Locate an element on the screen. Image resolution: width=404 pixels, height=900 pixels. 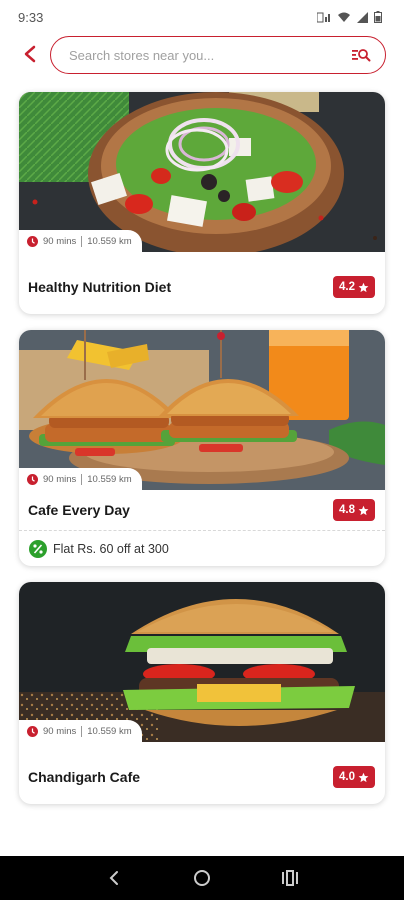
rating-value: 4.0 is located at coordinates (347, 777).